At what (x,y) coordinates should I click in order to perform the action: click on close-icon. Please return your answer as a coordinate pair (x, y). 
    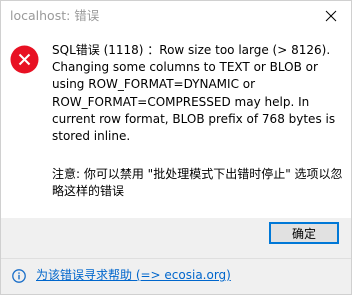
    Looking at the image, I should click on (331, 16).